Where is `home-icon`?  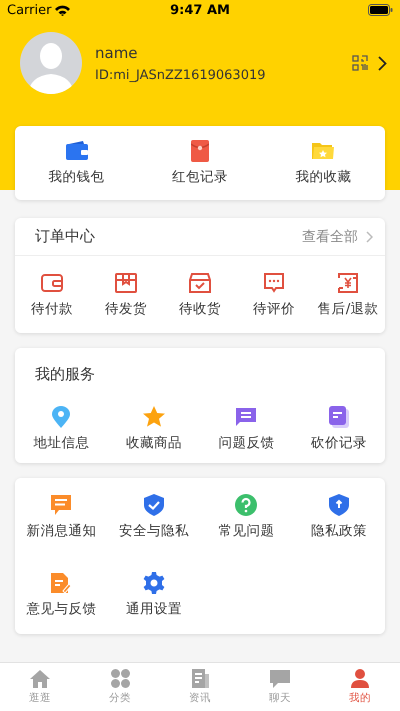 home-icon is located at coordinates (40, 679).